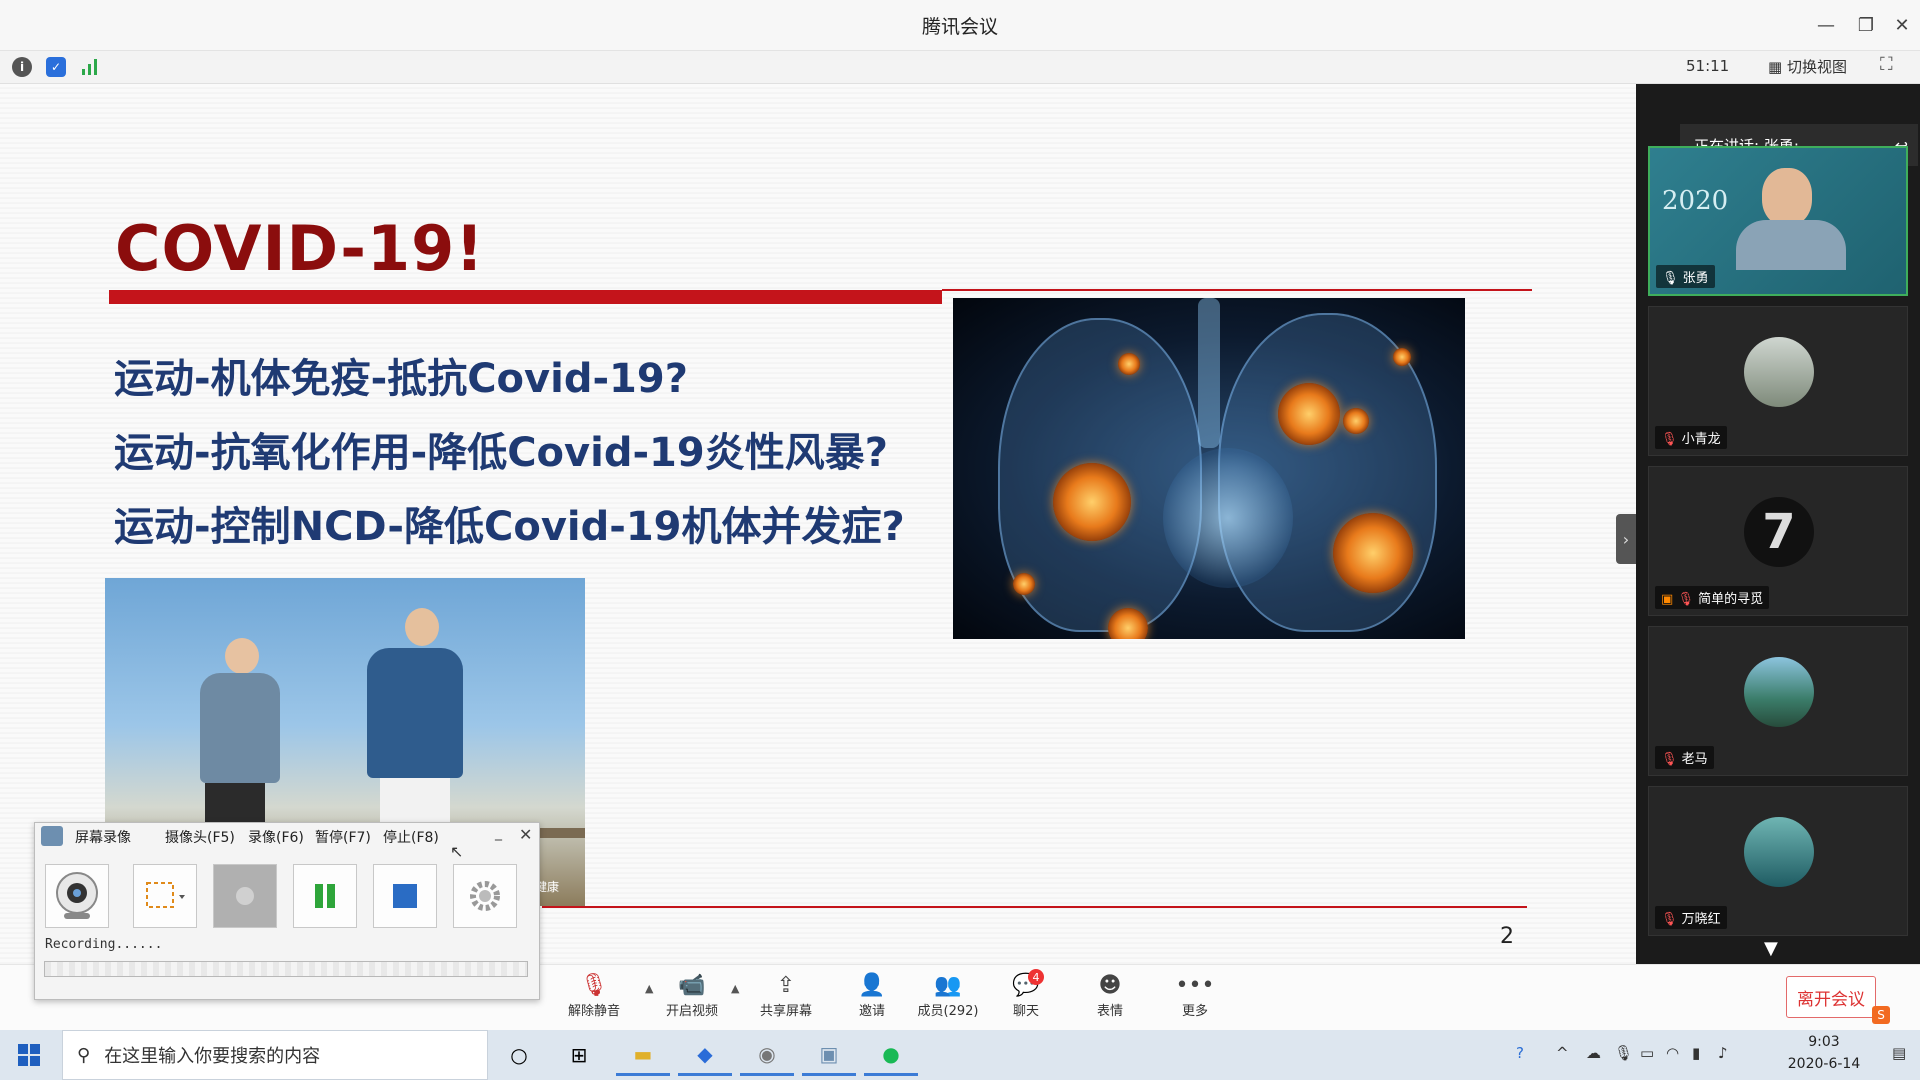 This screenshot has width=1920, height=1080. I want to click on start-button, so click(29, 1057).